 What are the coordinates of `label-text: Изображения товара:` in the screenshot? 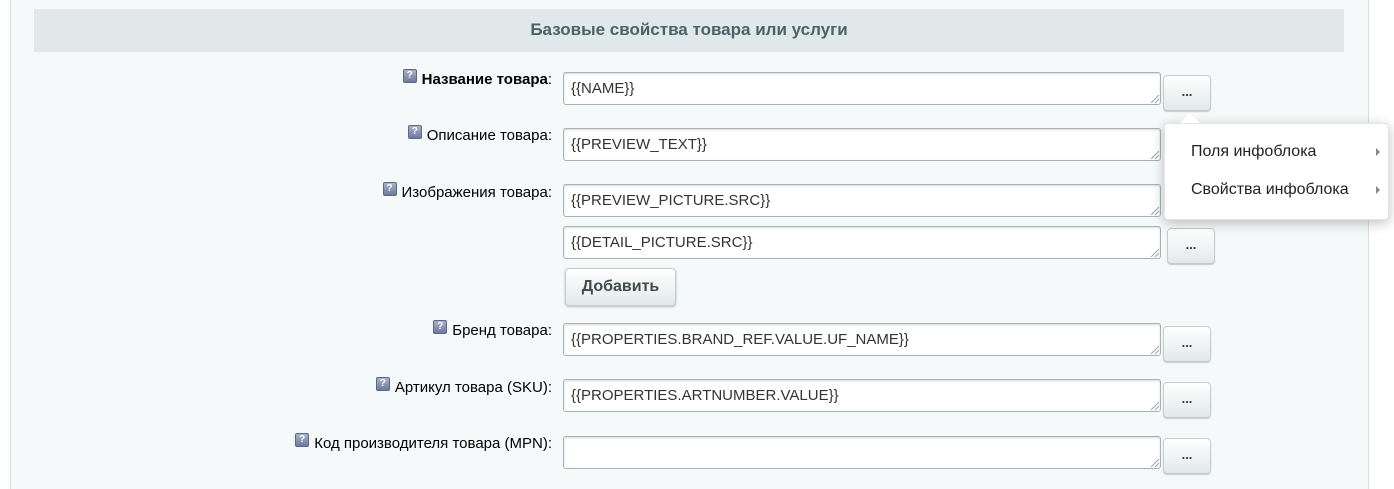 It's located at (476, 192).